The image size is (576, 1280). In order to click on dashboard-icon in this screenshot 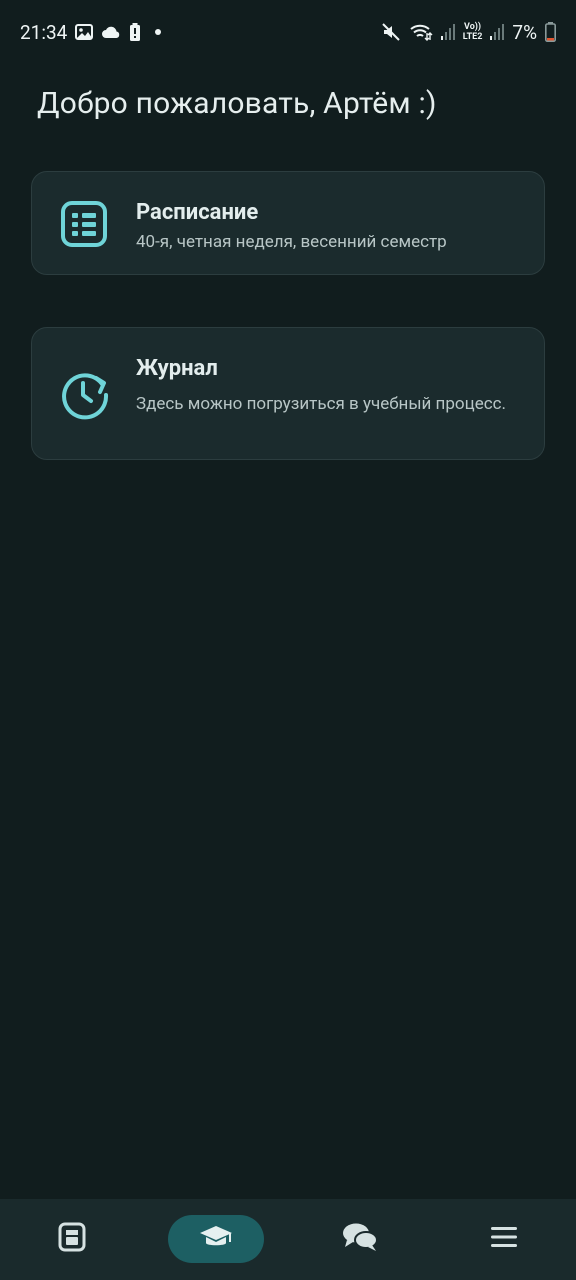, I will do `click(72, 1239)`.